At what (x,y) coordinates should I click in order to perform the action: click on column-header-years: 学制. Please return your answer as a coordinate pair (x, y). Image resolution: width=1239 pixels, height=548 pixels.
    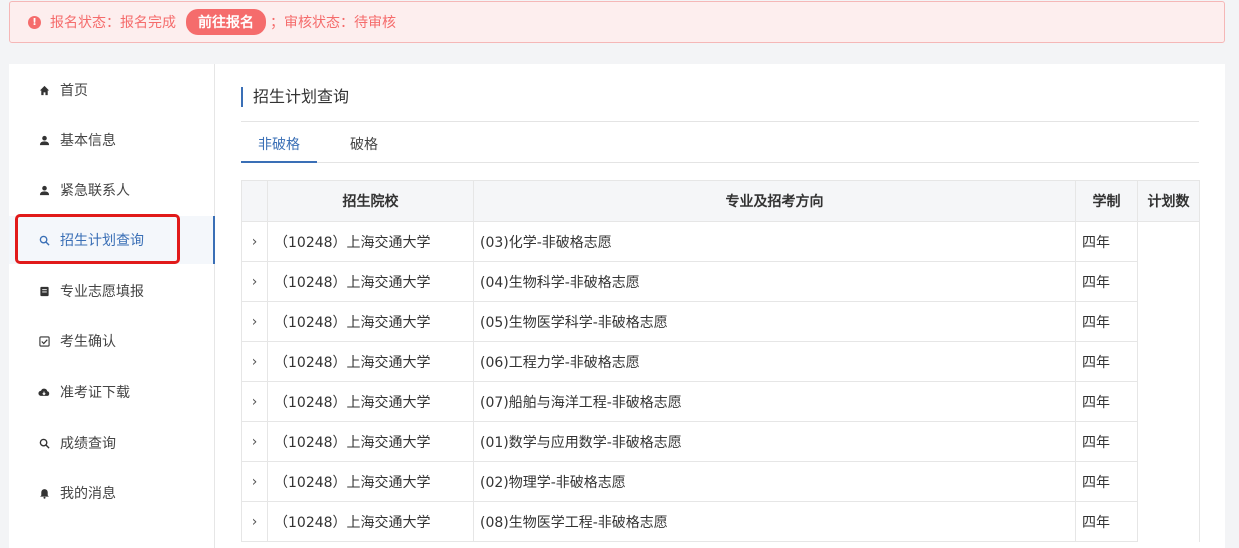
    Looking at the image, I should click on (1106, 201).